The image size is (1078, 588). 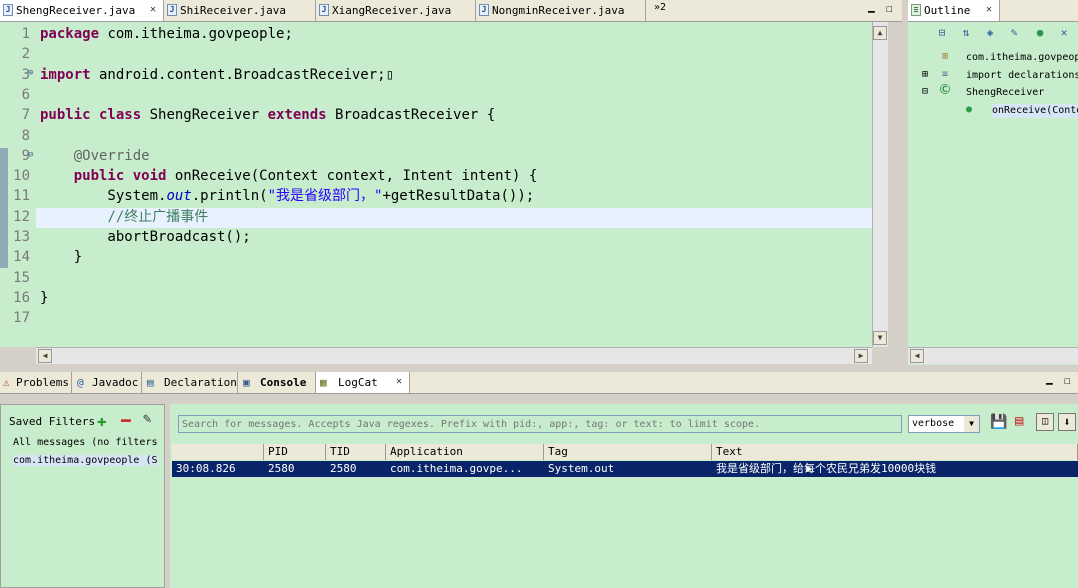 What do you see at coordinates (25, 74) in the screenshot?
I see `line-number: 3` at bounding box center [25, 74].